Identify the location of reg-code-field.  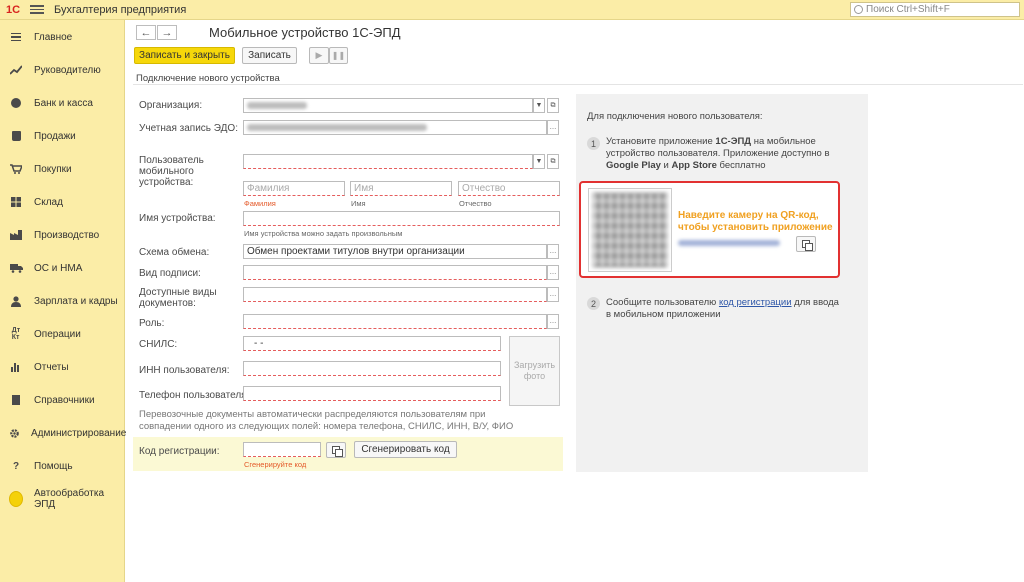
(282, 449).